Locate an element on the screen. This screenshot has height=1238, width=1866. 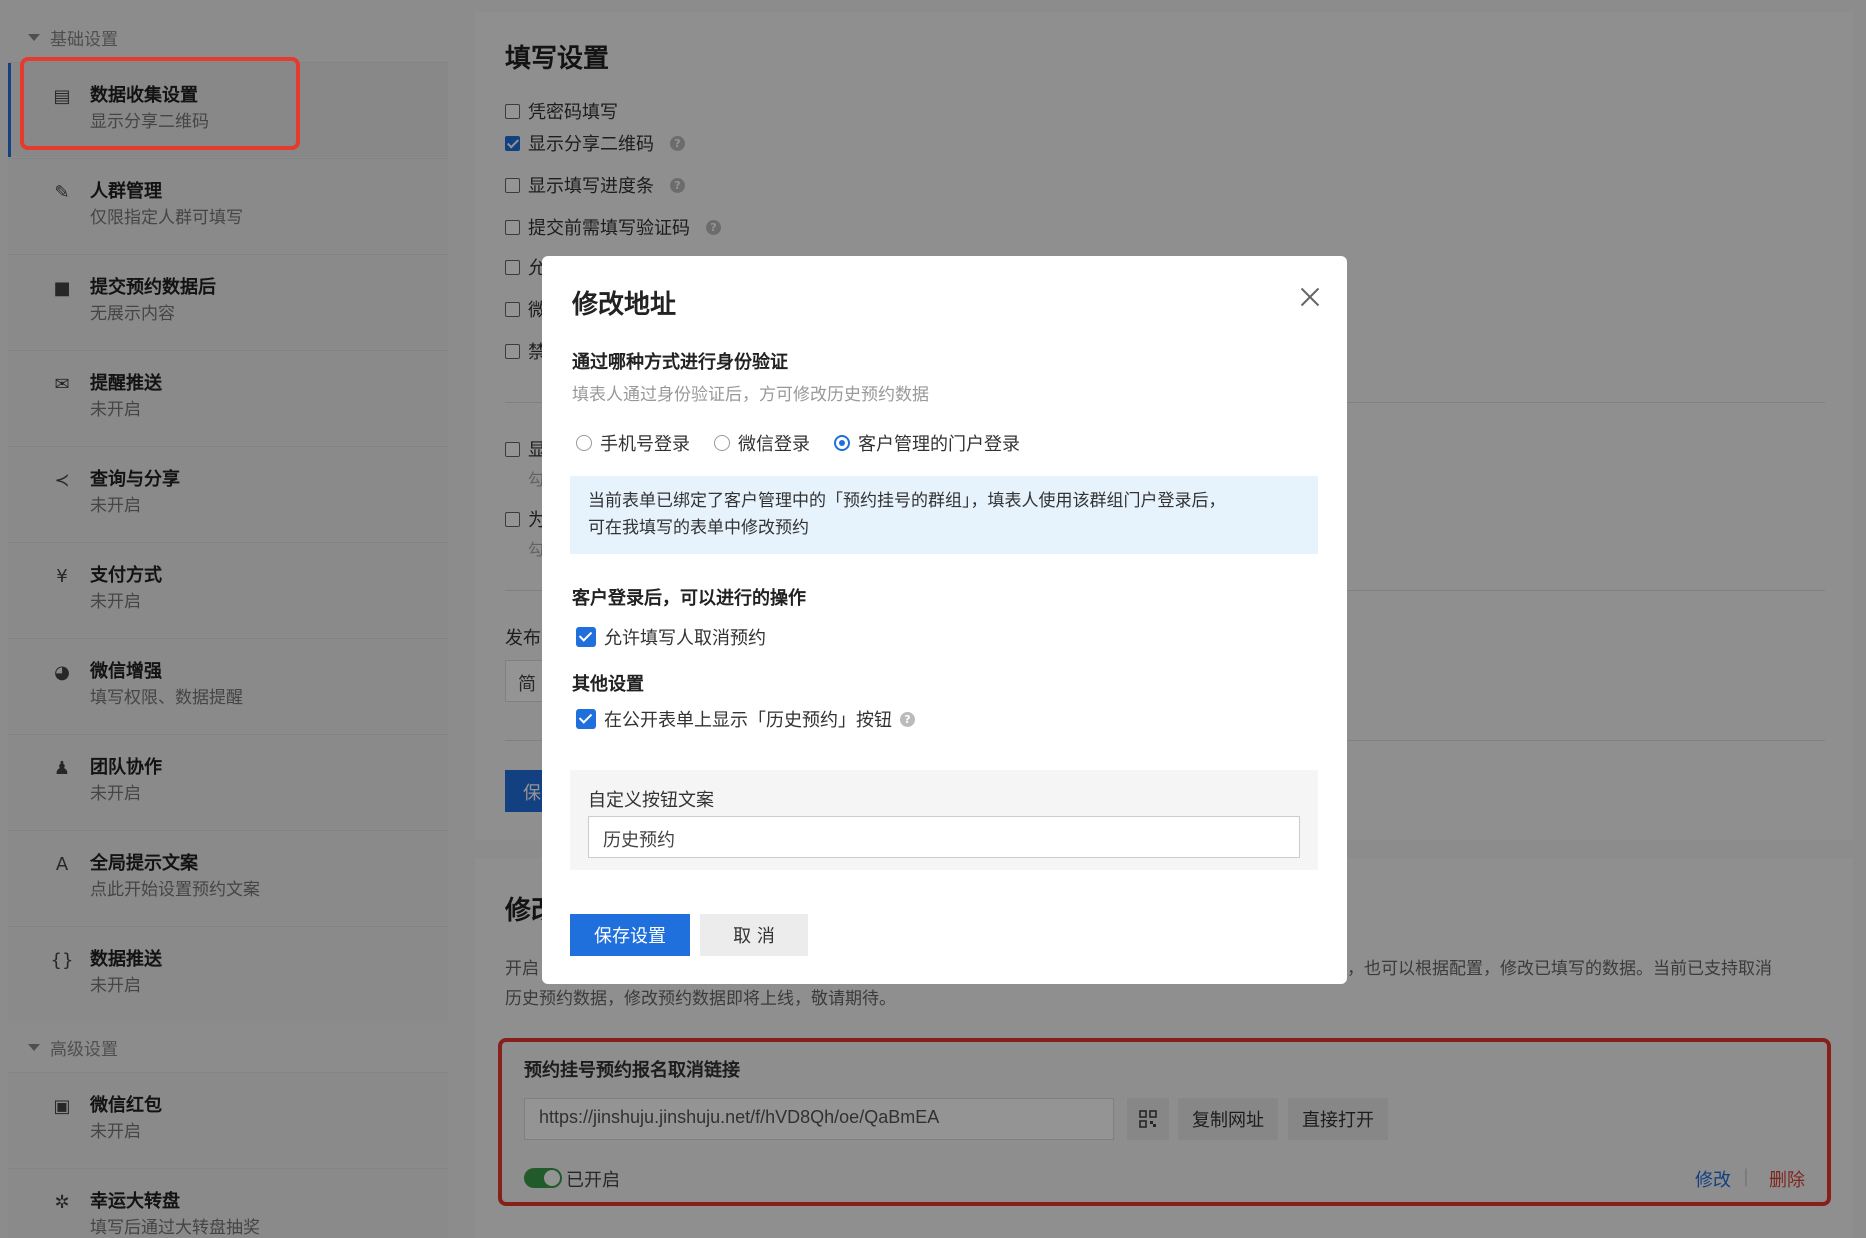
custom-button-panel: 自定义按钮文案 历史预约 is located at coordinates (944, 820).